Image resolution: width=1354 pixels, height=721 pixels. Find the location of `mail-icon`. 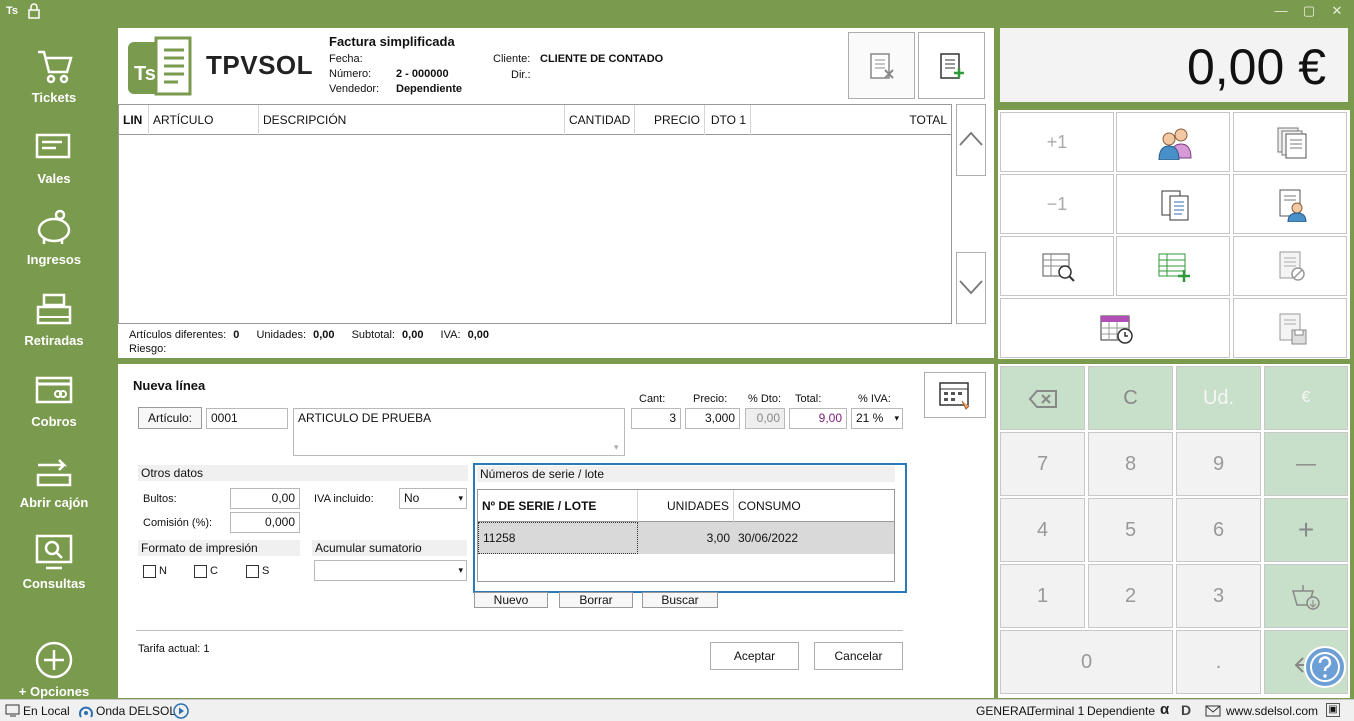

mail-icon is located at coordinates (1213, 711).